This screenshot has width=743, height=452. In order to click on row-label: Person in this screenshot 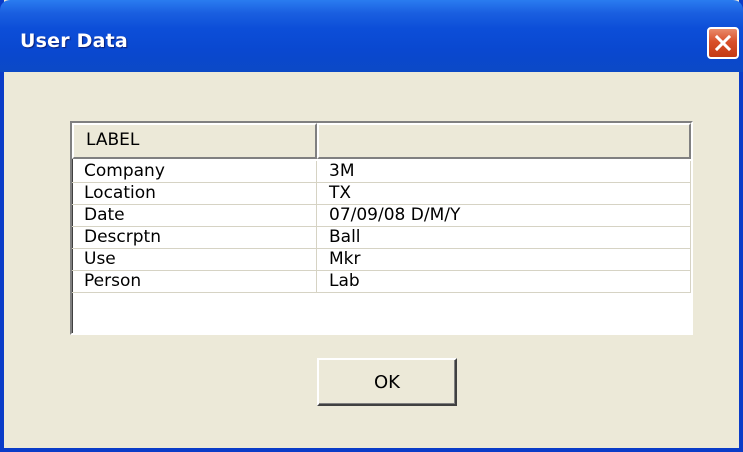, I will do `click(194, 282)`.